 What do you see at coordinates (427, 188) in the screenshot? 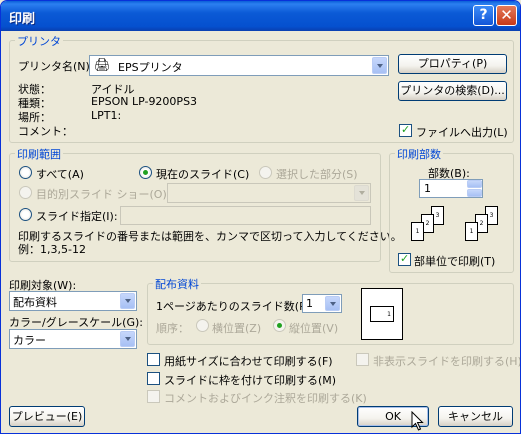
I see `copies-value: 1` at bounding box center [427, 188].